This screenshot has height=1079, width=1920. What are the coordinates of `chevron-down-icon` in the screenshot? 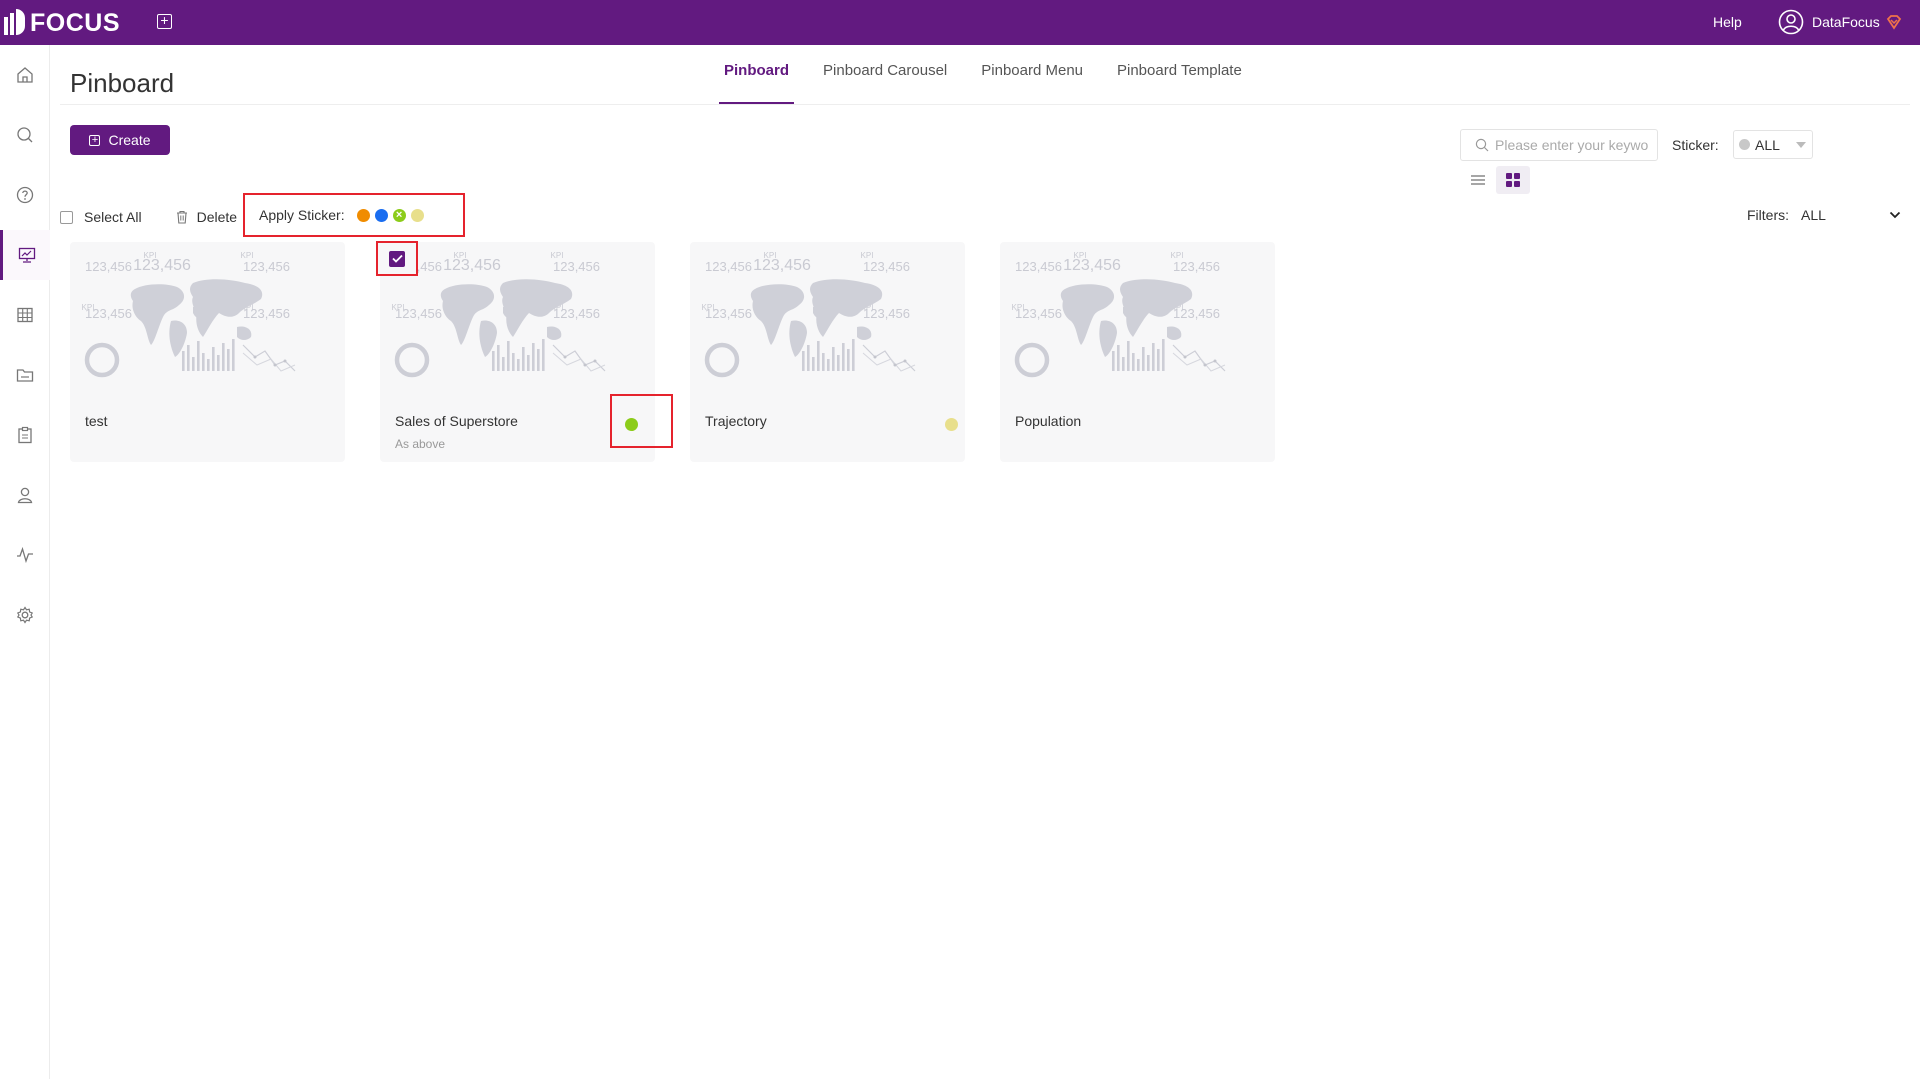 It's located at (1895, 215).